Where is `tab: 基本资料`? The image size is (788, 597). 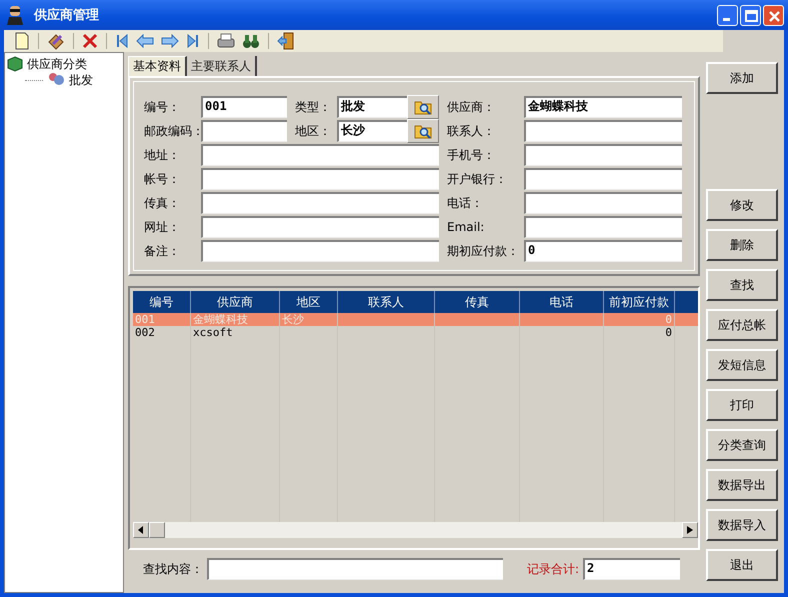
tab: 基本资料 is located at coordinates (157, 66).